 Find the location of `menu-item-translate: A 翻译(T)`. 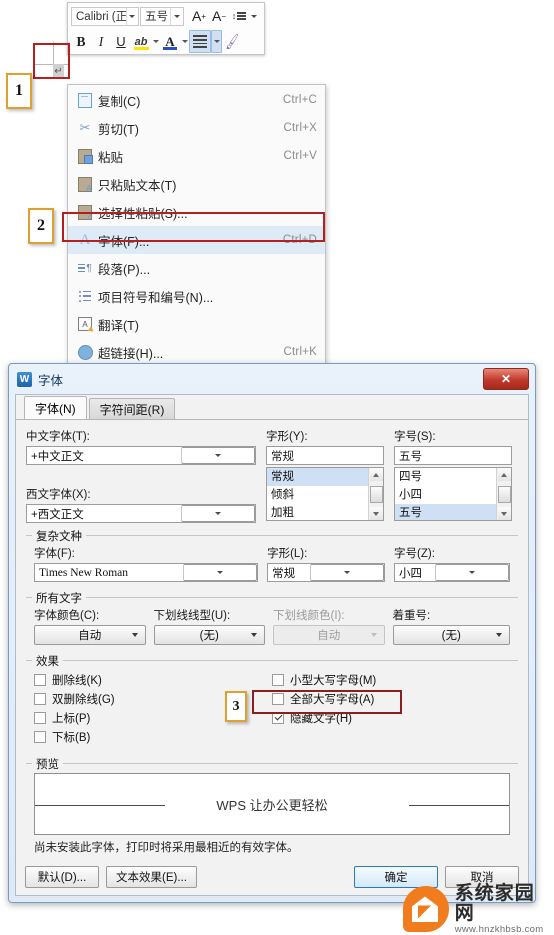

menu-item-translate: A 翻译(T) is located at coordinates (196, 324).